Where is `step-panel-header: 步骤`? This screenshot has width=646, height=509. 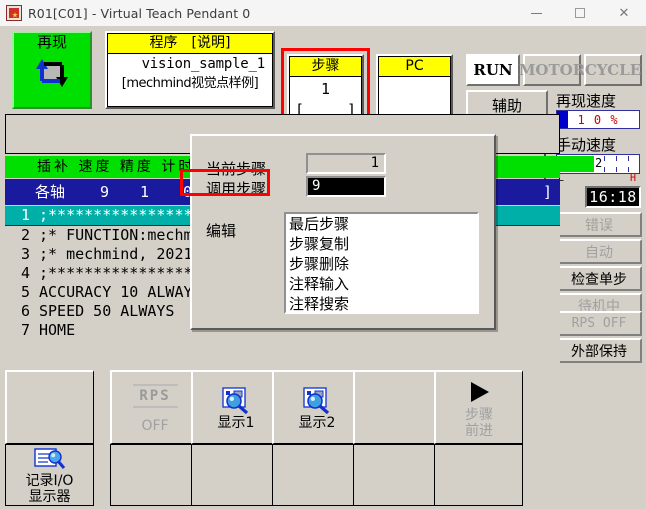
step-panel-header: 步骤 is located at coordinates (325, 67).